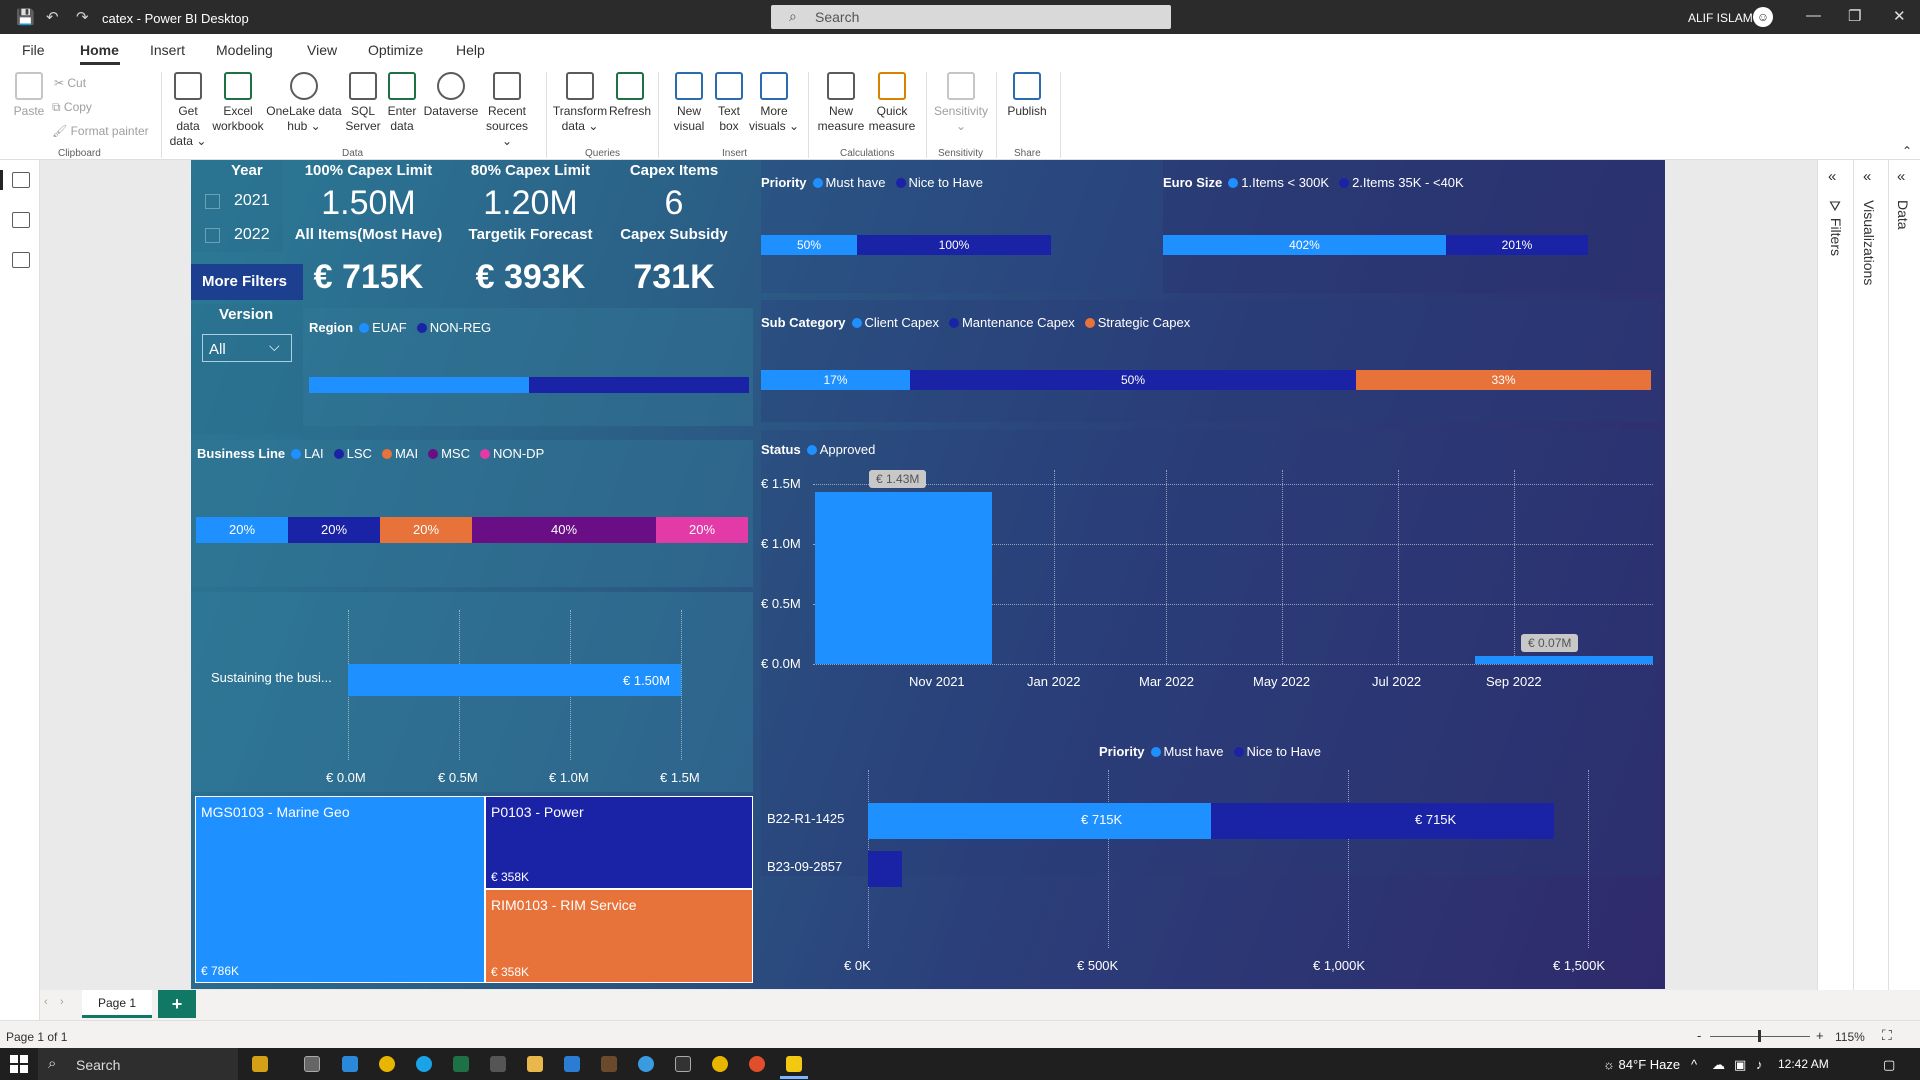  Describe the element at coordinates (1133, 380) in the screenshot. I see `sub-category-seg-maintenance: 50%` at that location.